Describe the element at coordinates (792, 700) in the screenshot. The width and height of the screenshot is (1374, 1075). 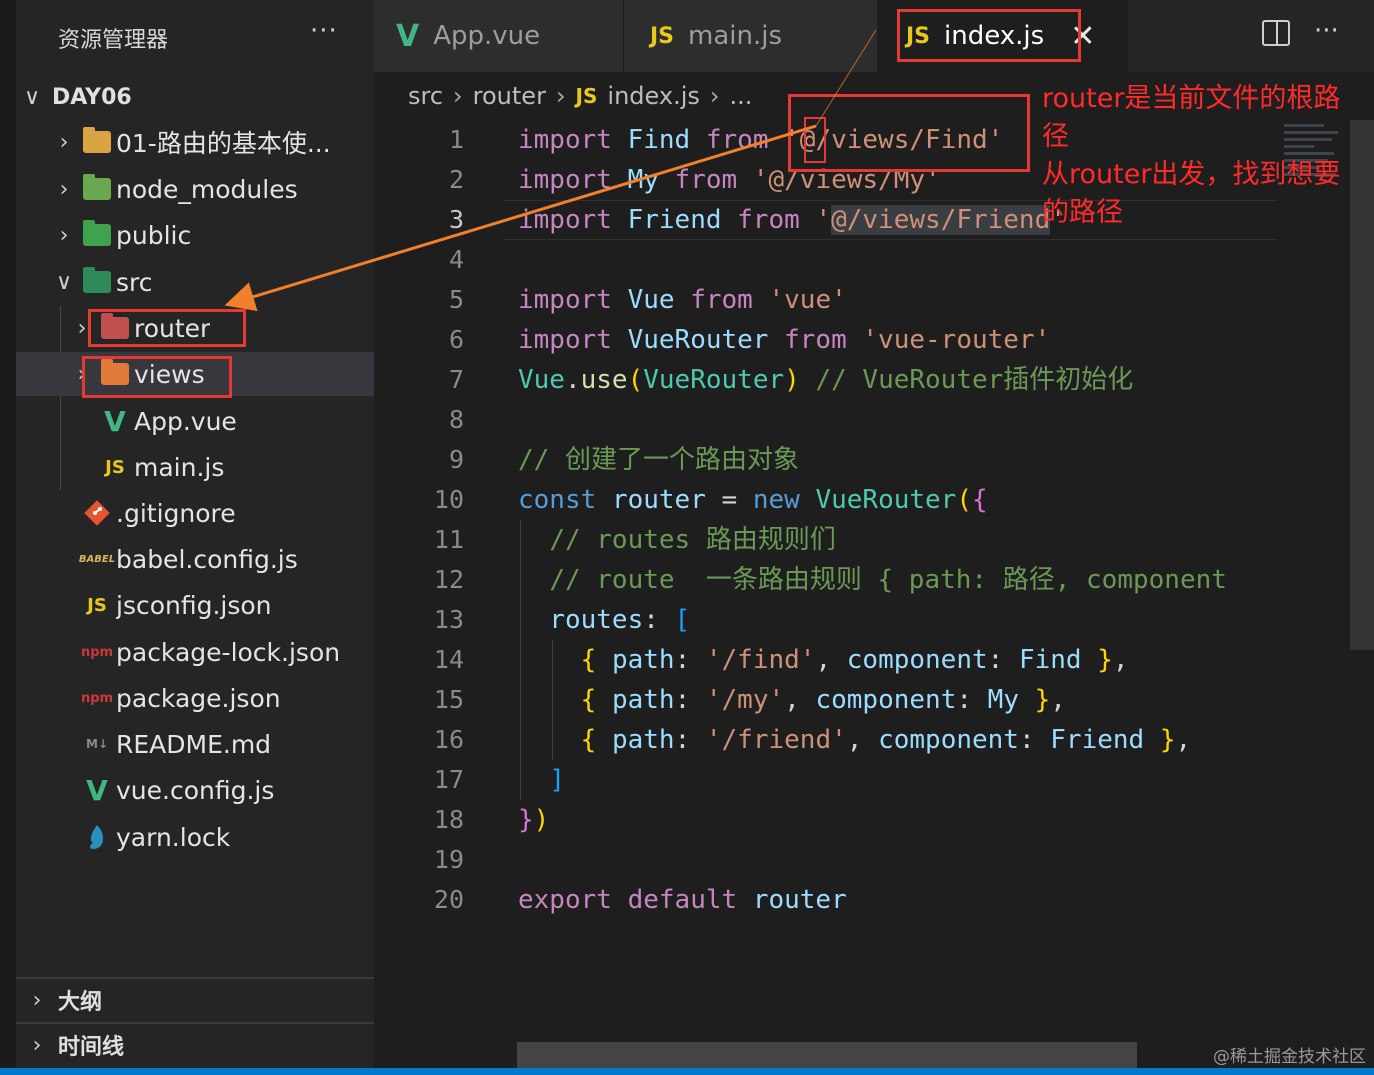
I see `code-line: { path: '/my', component: My },` at that location.